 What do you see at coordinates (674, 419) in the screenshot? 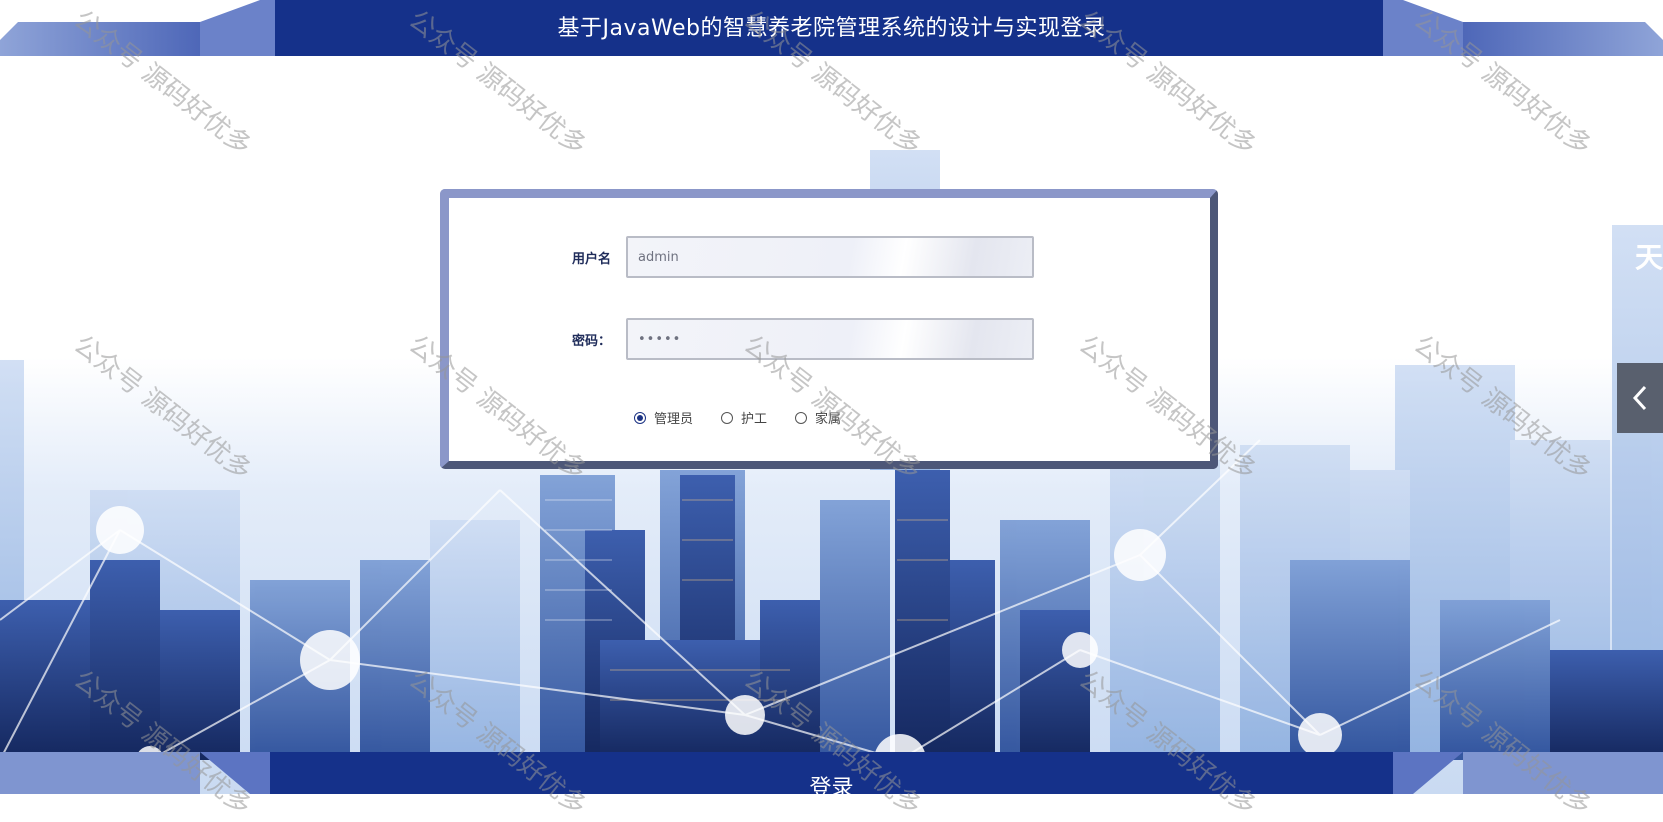
I see `role-label-admin: 管理员` at bounding box center [674, 419].